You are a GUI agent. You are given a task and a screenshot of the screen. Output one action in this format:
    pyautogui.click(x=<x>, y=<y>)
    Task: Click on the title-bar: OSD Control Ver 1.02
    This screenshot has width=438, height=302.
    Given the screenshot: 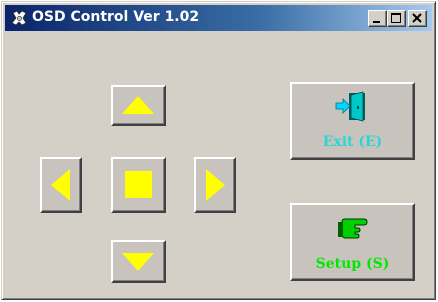 What is the action you would take?
    pyautogui.click(x=218, y=18)
    